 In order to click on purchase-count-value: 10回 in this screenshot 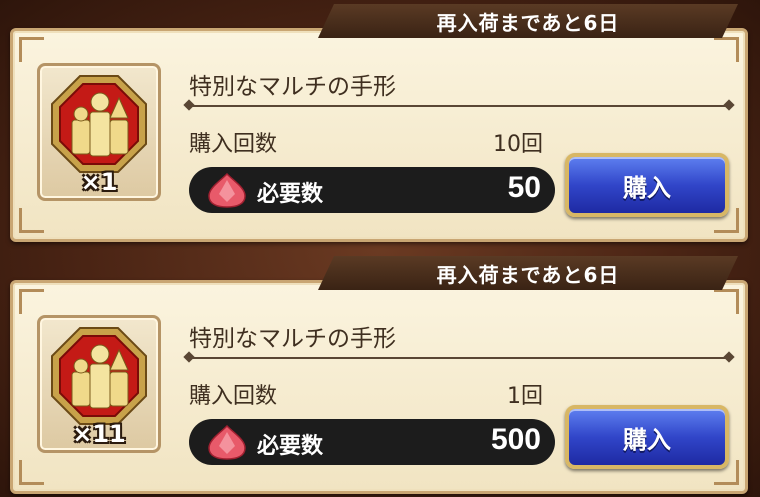, I will do `click(518, 144)`.